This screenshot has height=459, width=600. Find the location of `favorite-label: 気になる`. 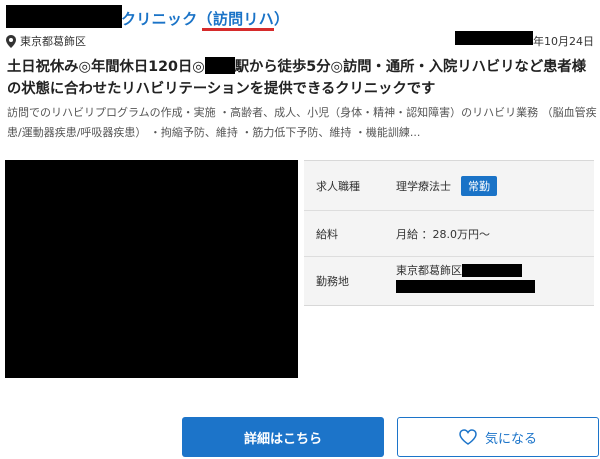

favorite-label: 気になる is located at coordinates (510, 439).